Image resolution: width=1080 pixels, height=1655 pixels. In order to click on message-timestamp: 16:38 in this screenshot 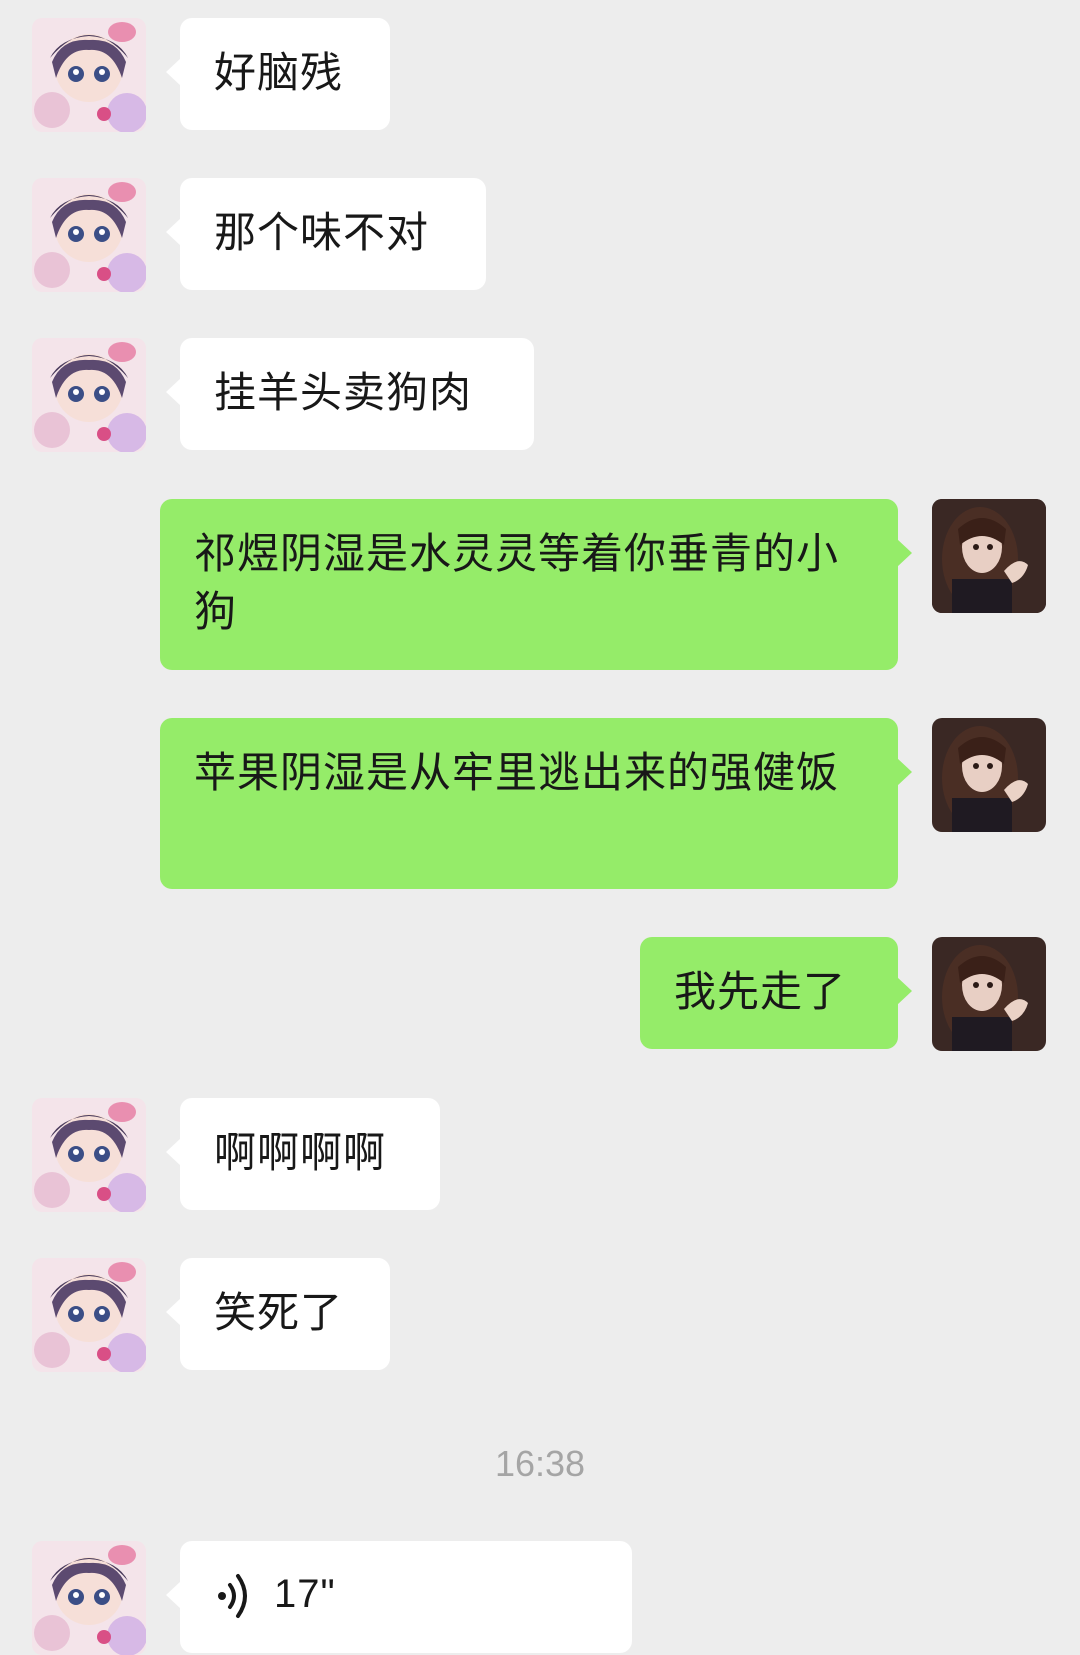, I will do `click(540, 1463)`.